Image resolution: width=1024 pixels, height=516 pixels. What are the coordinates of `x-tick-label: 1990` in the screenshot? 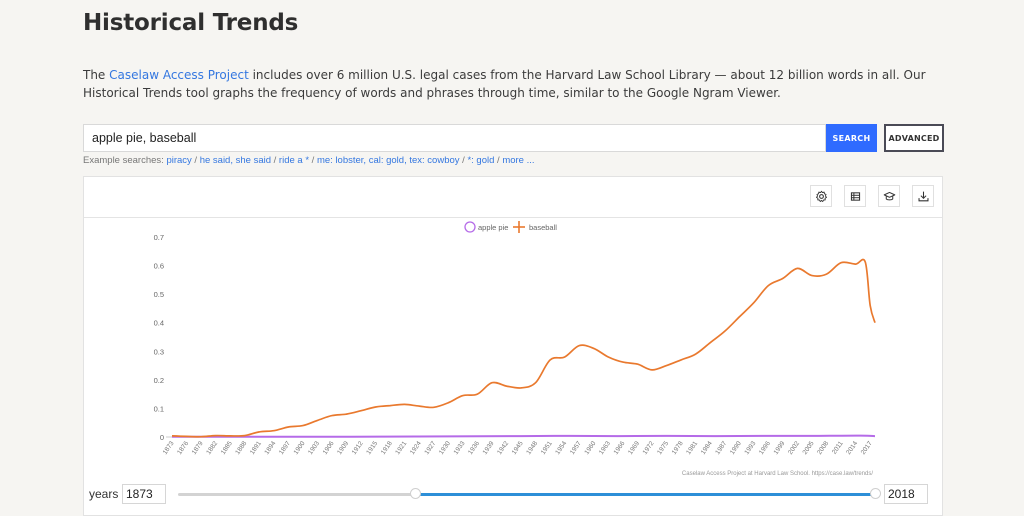 It's located at (736, 448).